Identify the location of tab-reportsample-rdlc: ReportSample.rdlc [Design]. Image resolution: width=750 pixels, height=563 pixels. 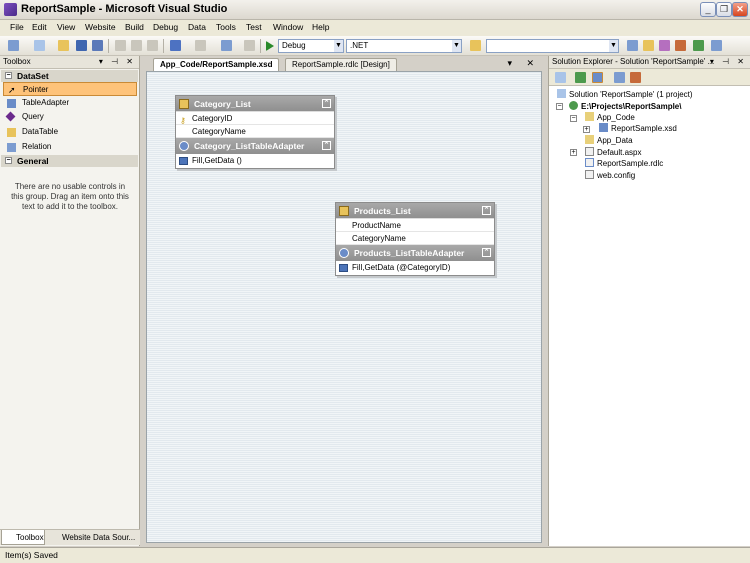
(341, 64).